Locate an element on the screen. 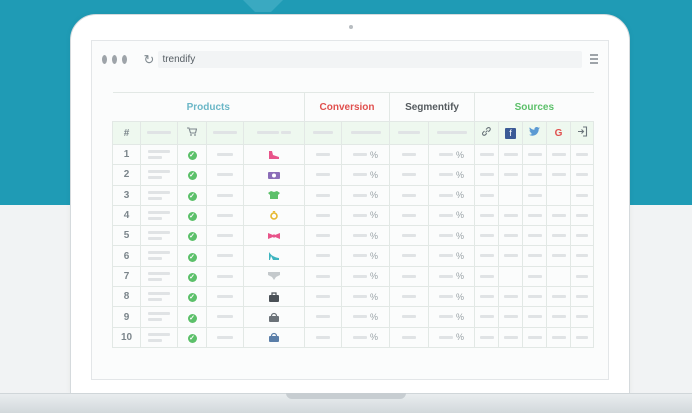  twitter-icon is located at coordinates (535, 133).